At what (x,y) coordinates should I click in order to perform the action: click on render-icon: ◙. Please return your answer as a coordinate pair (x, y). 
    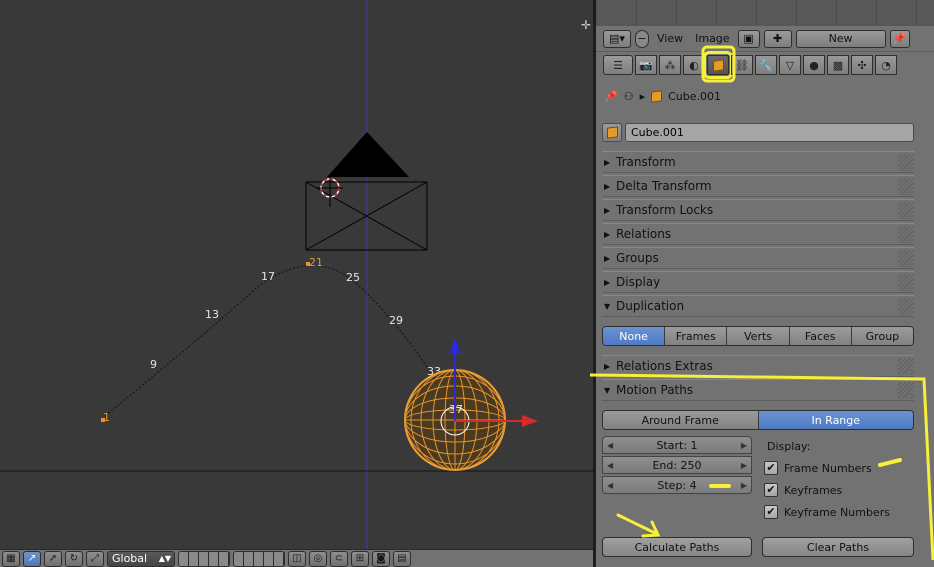
    Looking at the image, I should click on (381, 558).